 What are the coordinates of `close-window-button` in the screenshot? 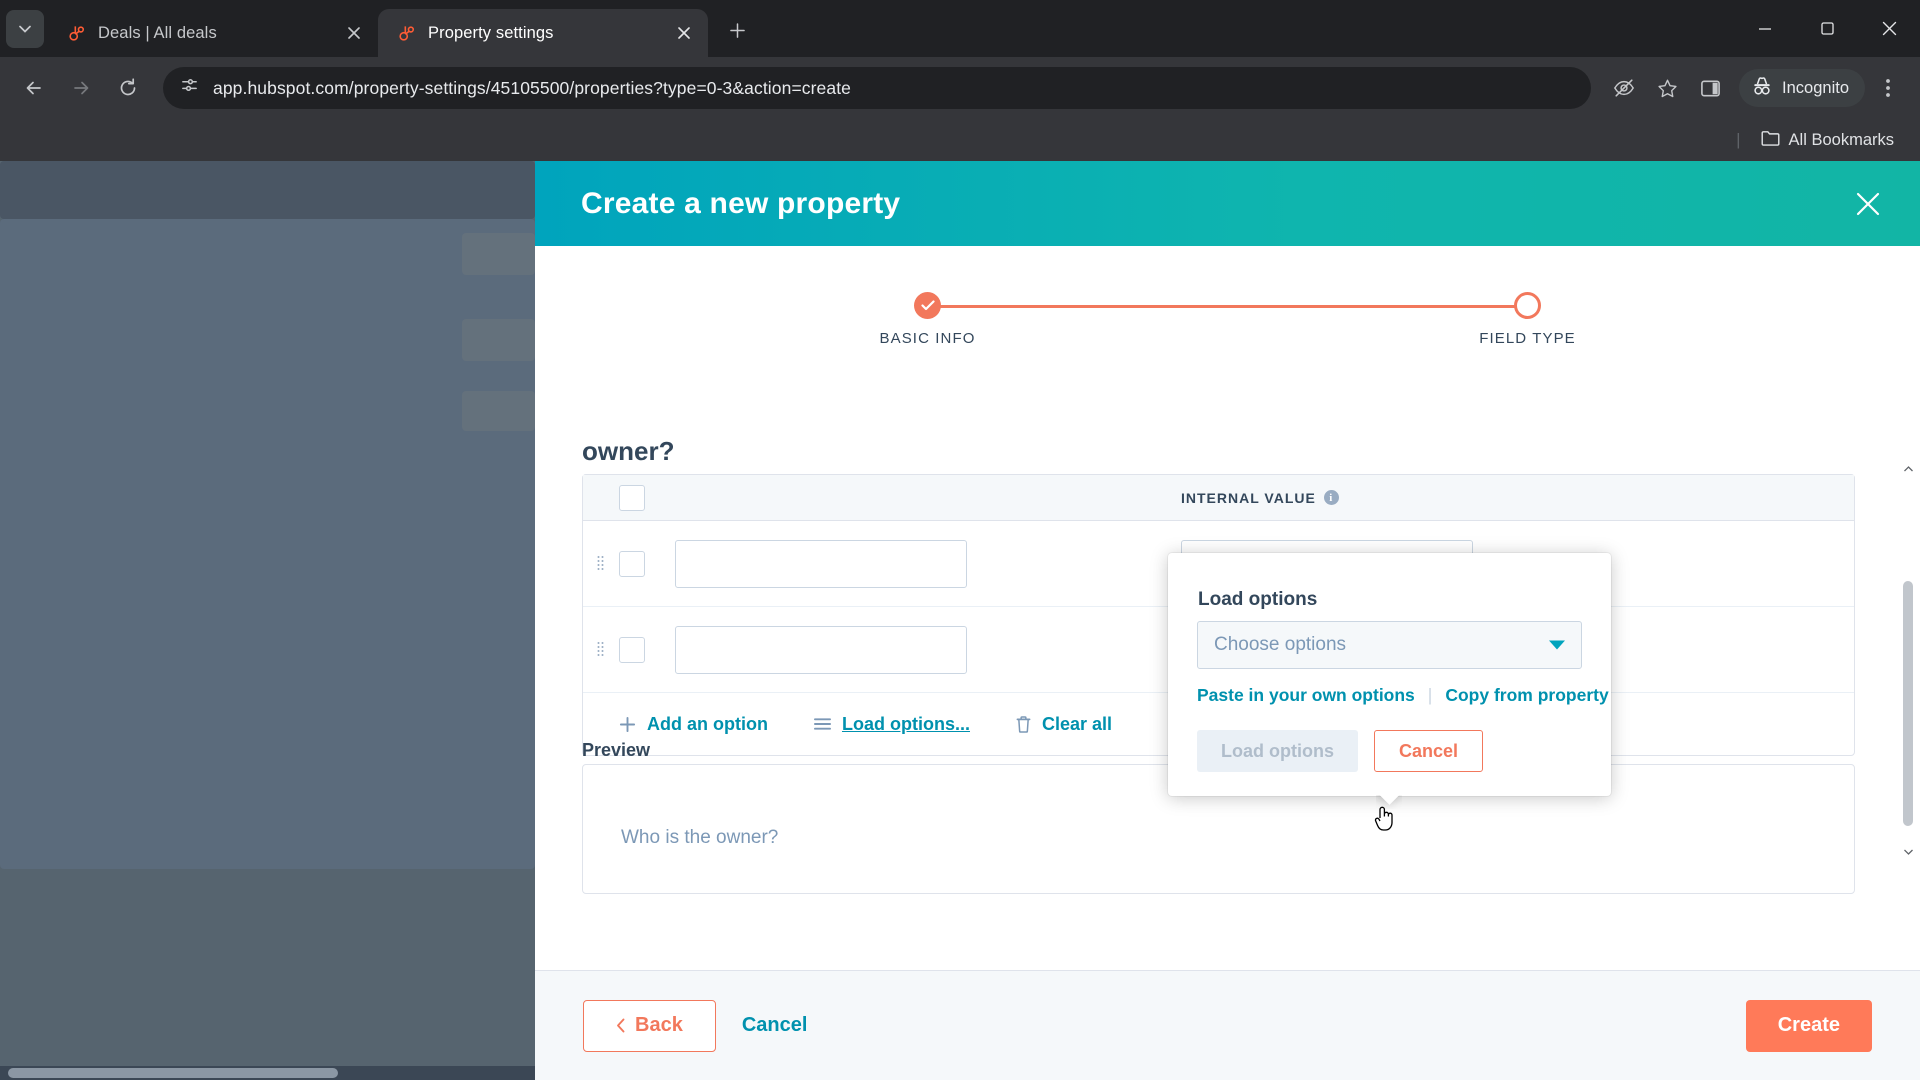 It's located at (1889, 28).